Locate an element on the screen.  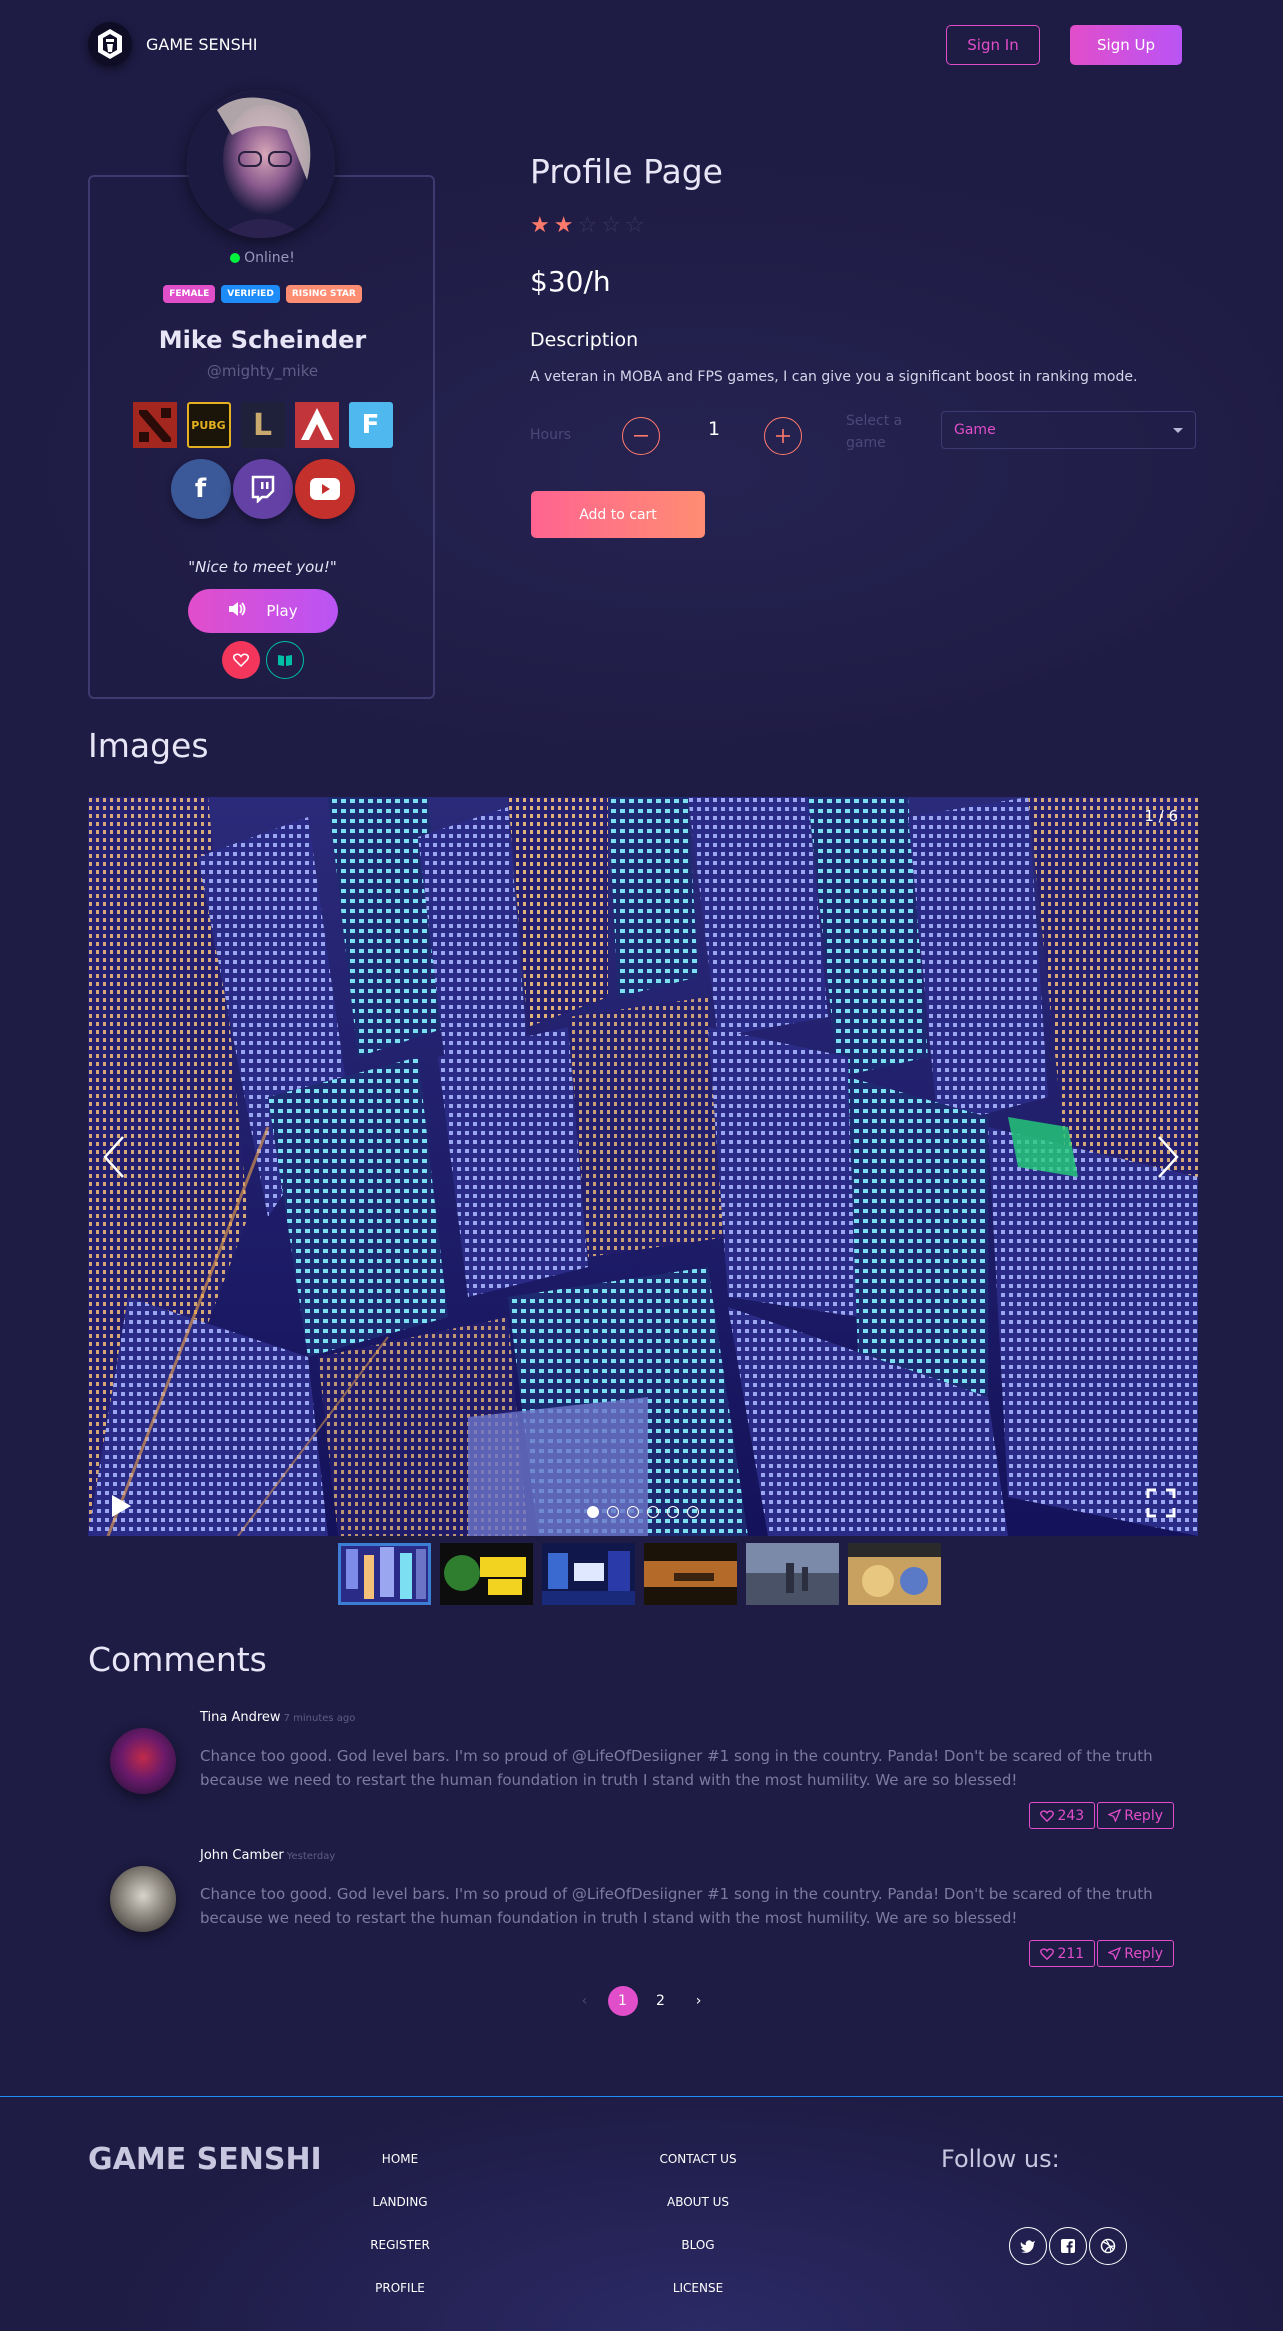
like-button: 211 is located at coordinates (1062, 1953).